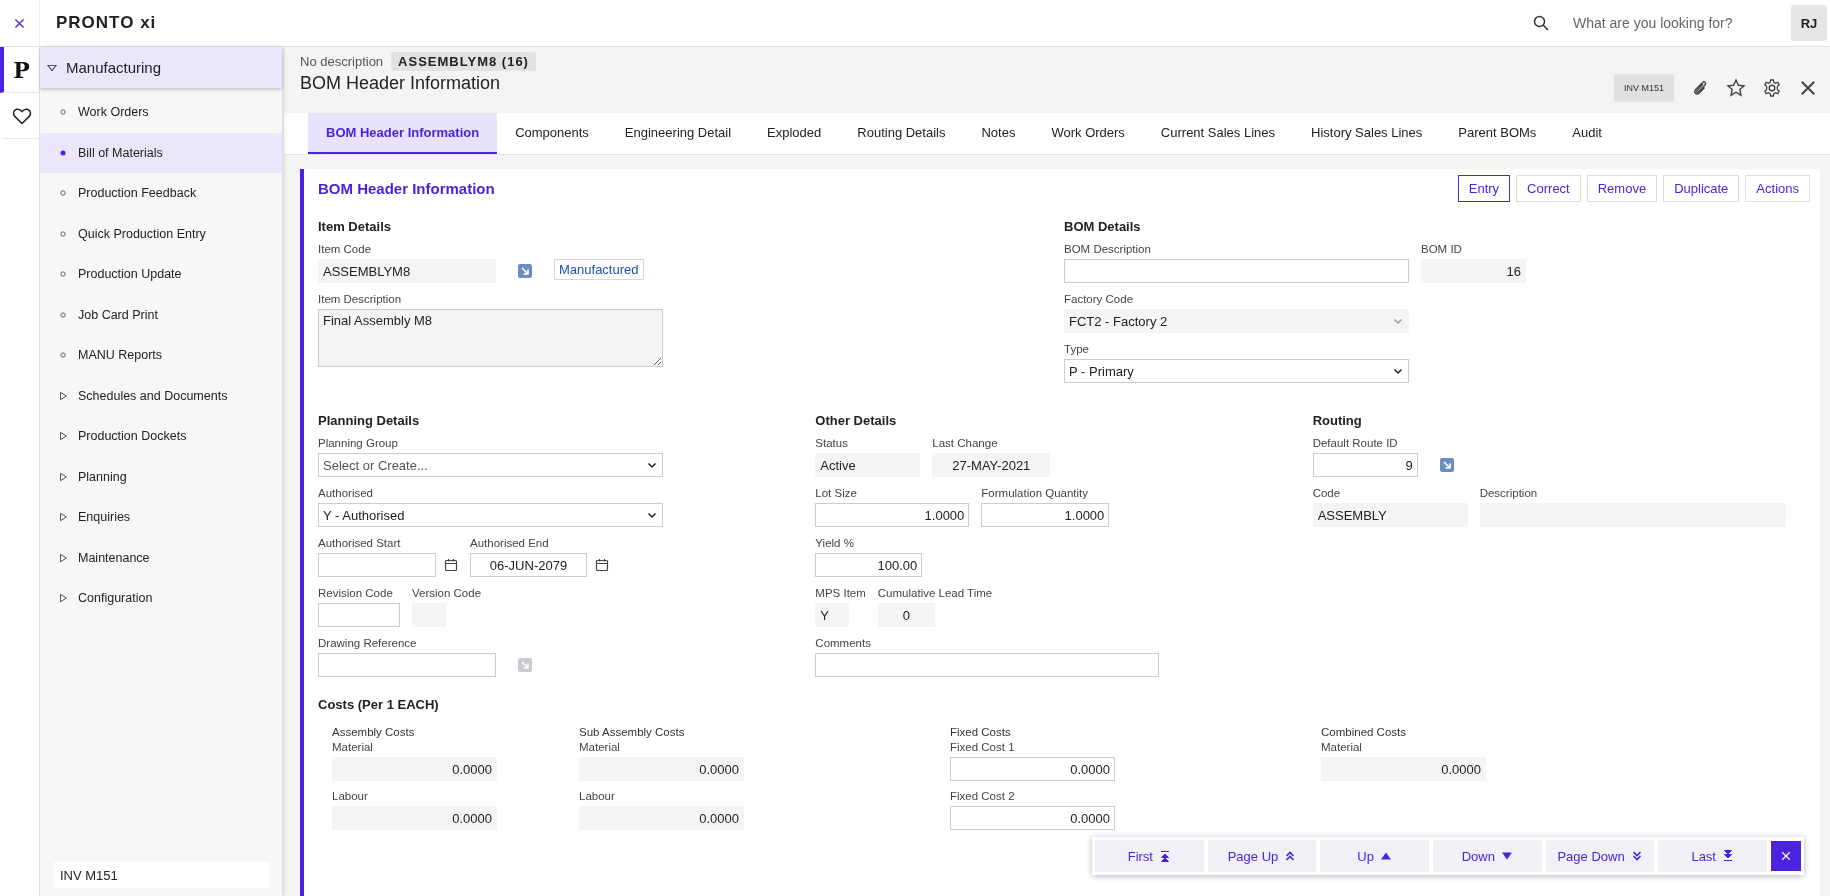  What do you see at coordinates (161, 517) in the screenshot?
I see `menu-item: Enquiries` at bounding box center [161, 517].